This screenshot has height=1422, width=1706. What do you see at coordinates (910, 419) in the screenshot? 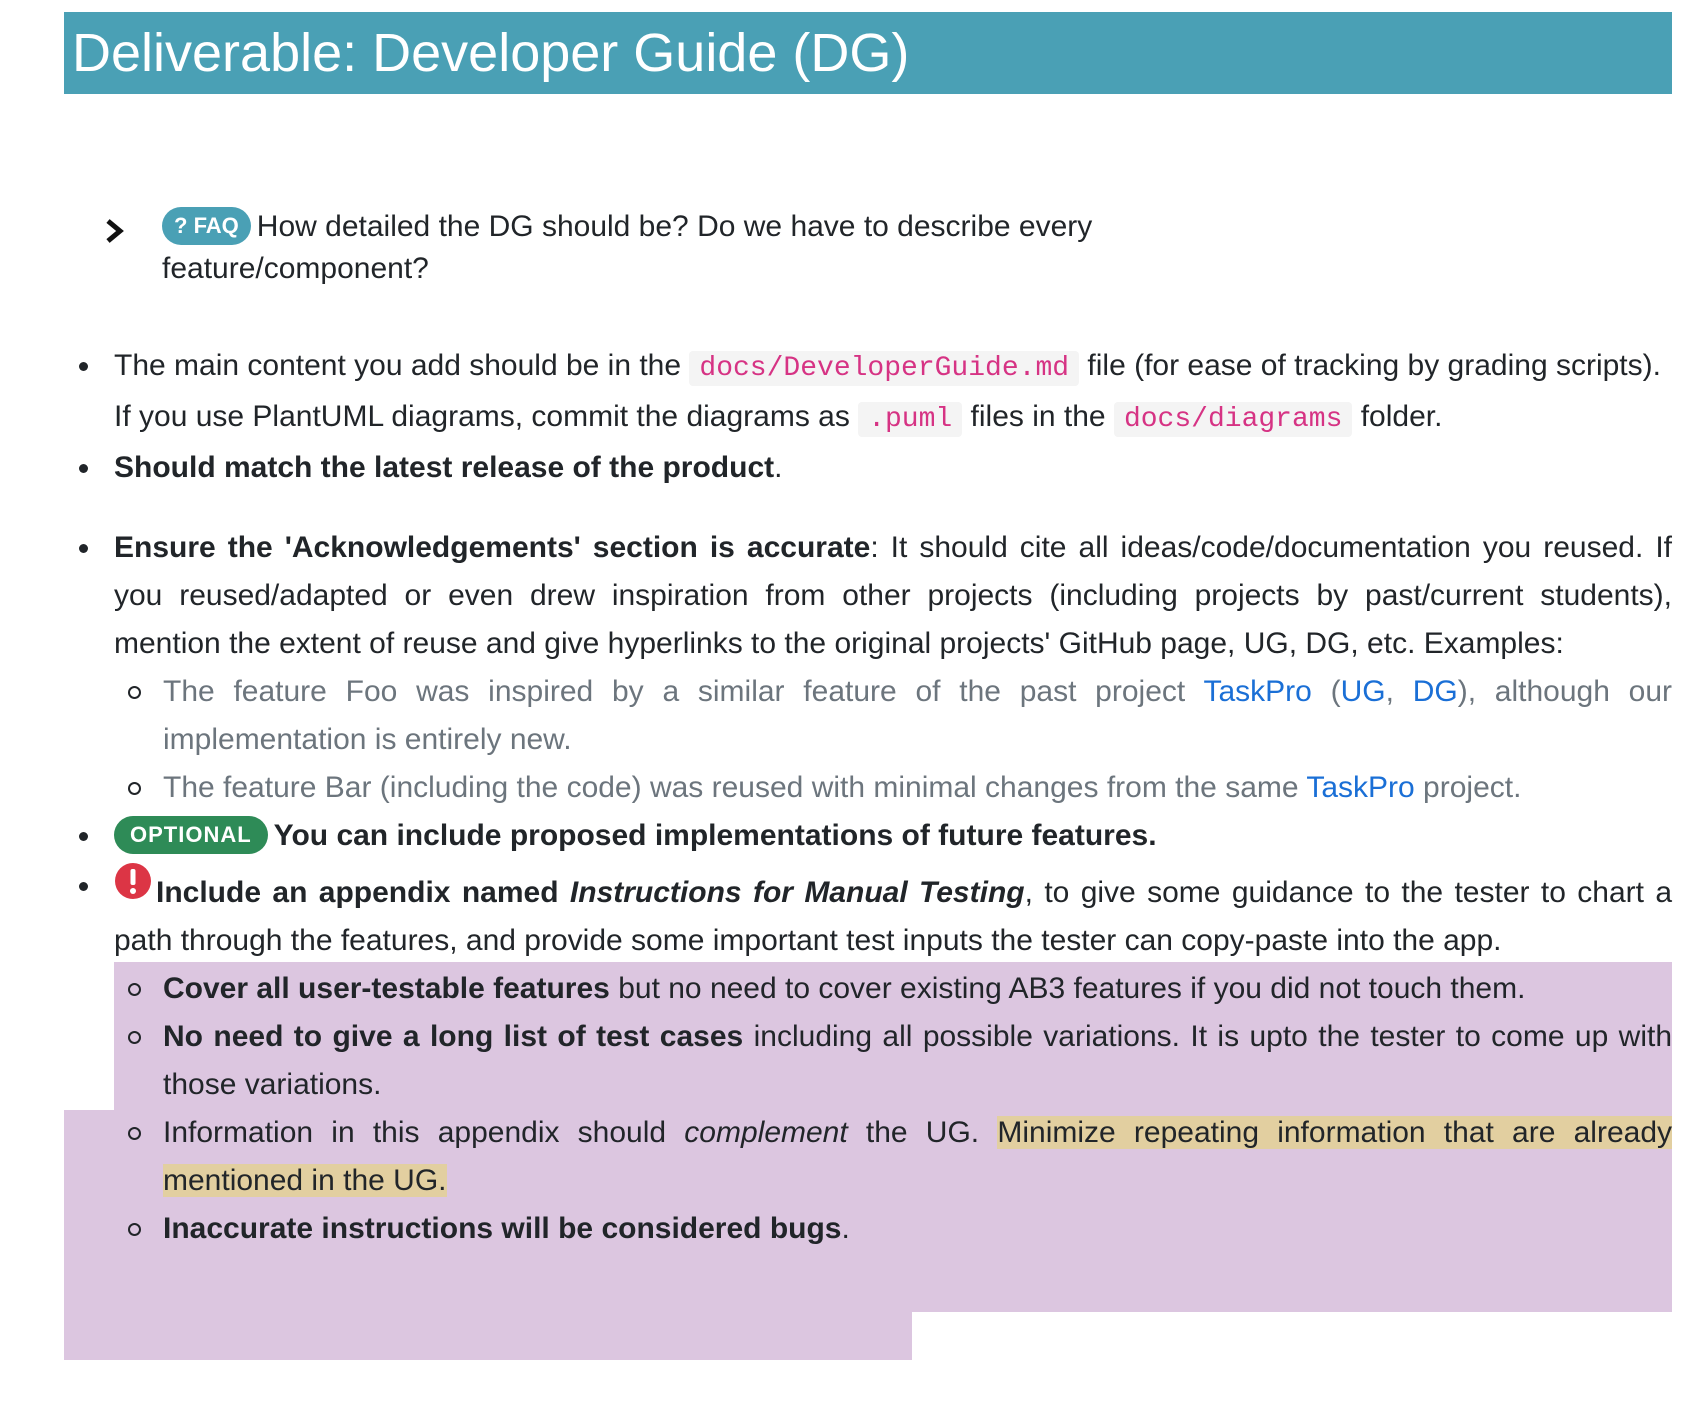
I see `code-ext: .puml` at bounding box center [910, 419].